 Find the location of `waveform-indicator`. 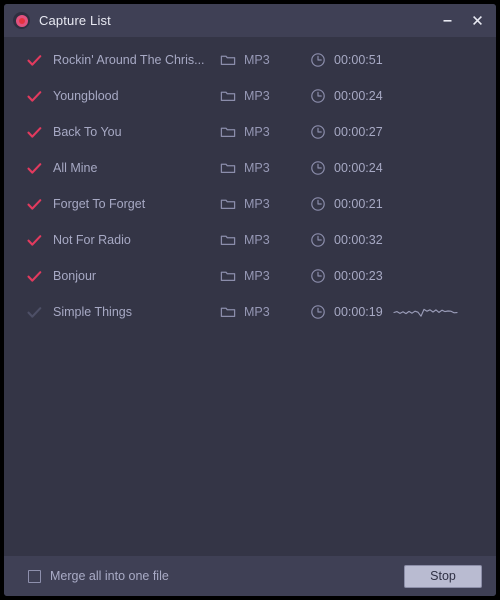

waveform-indicator is located at coordinates (428, 312).